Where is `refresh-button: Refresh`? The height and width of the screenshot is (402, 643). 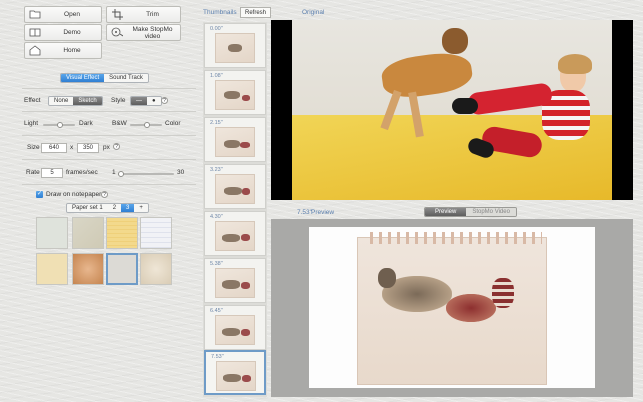 refresh-button: Refresh is located at coordinates (256, 12).